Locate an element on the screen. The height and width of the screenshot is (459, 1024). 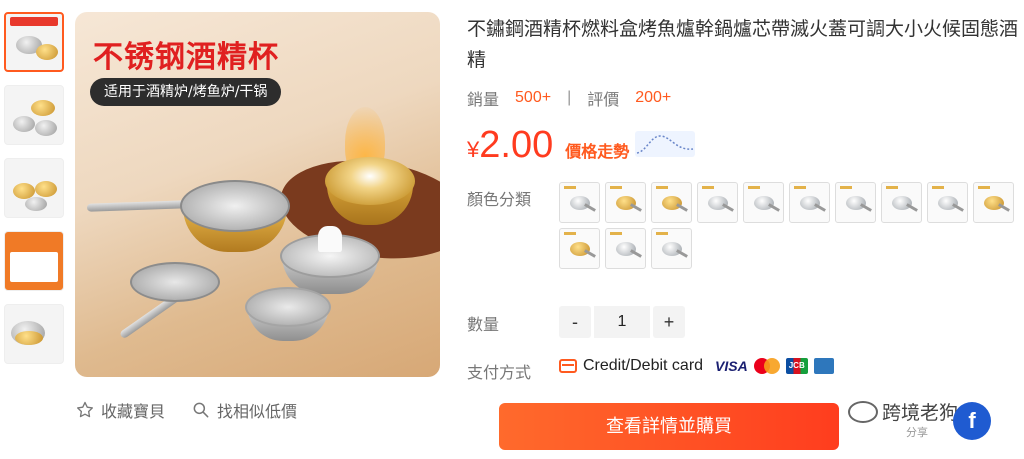
quantity-plus-button: + is located at coordinates (669, 322).